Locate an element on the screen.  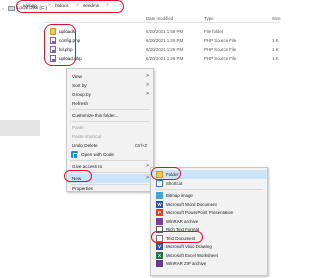
powerpoint-icon: P is located at coordinates (159, 212).